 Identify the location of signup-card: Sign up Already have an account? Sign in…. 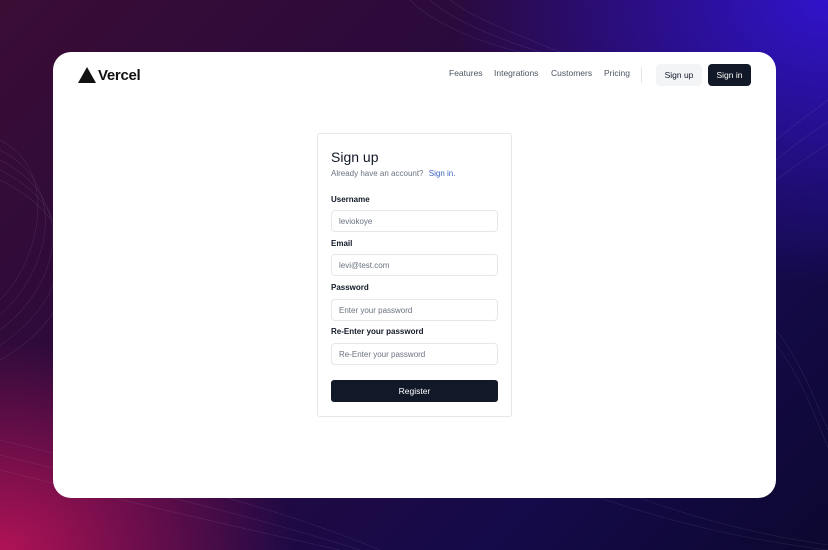
(414, 275).